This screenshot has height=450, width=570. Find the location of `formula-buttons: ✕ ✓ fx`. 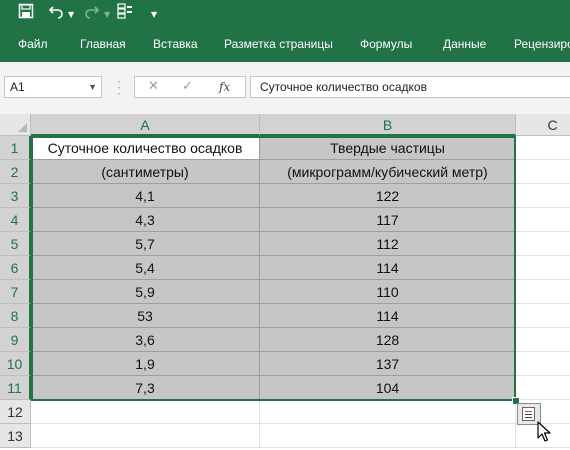

formula-buttons: ✕ ✓ fx is located at coordinates (190, 87).